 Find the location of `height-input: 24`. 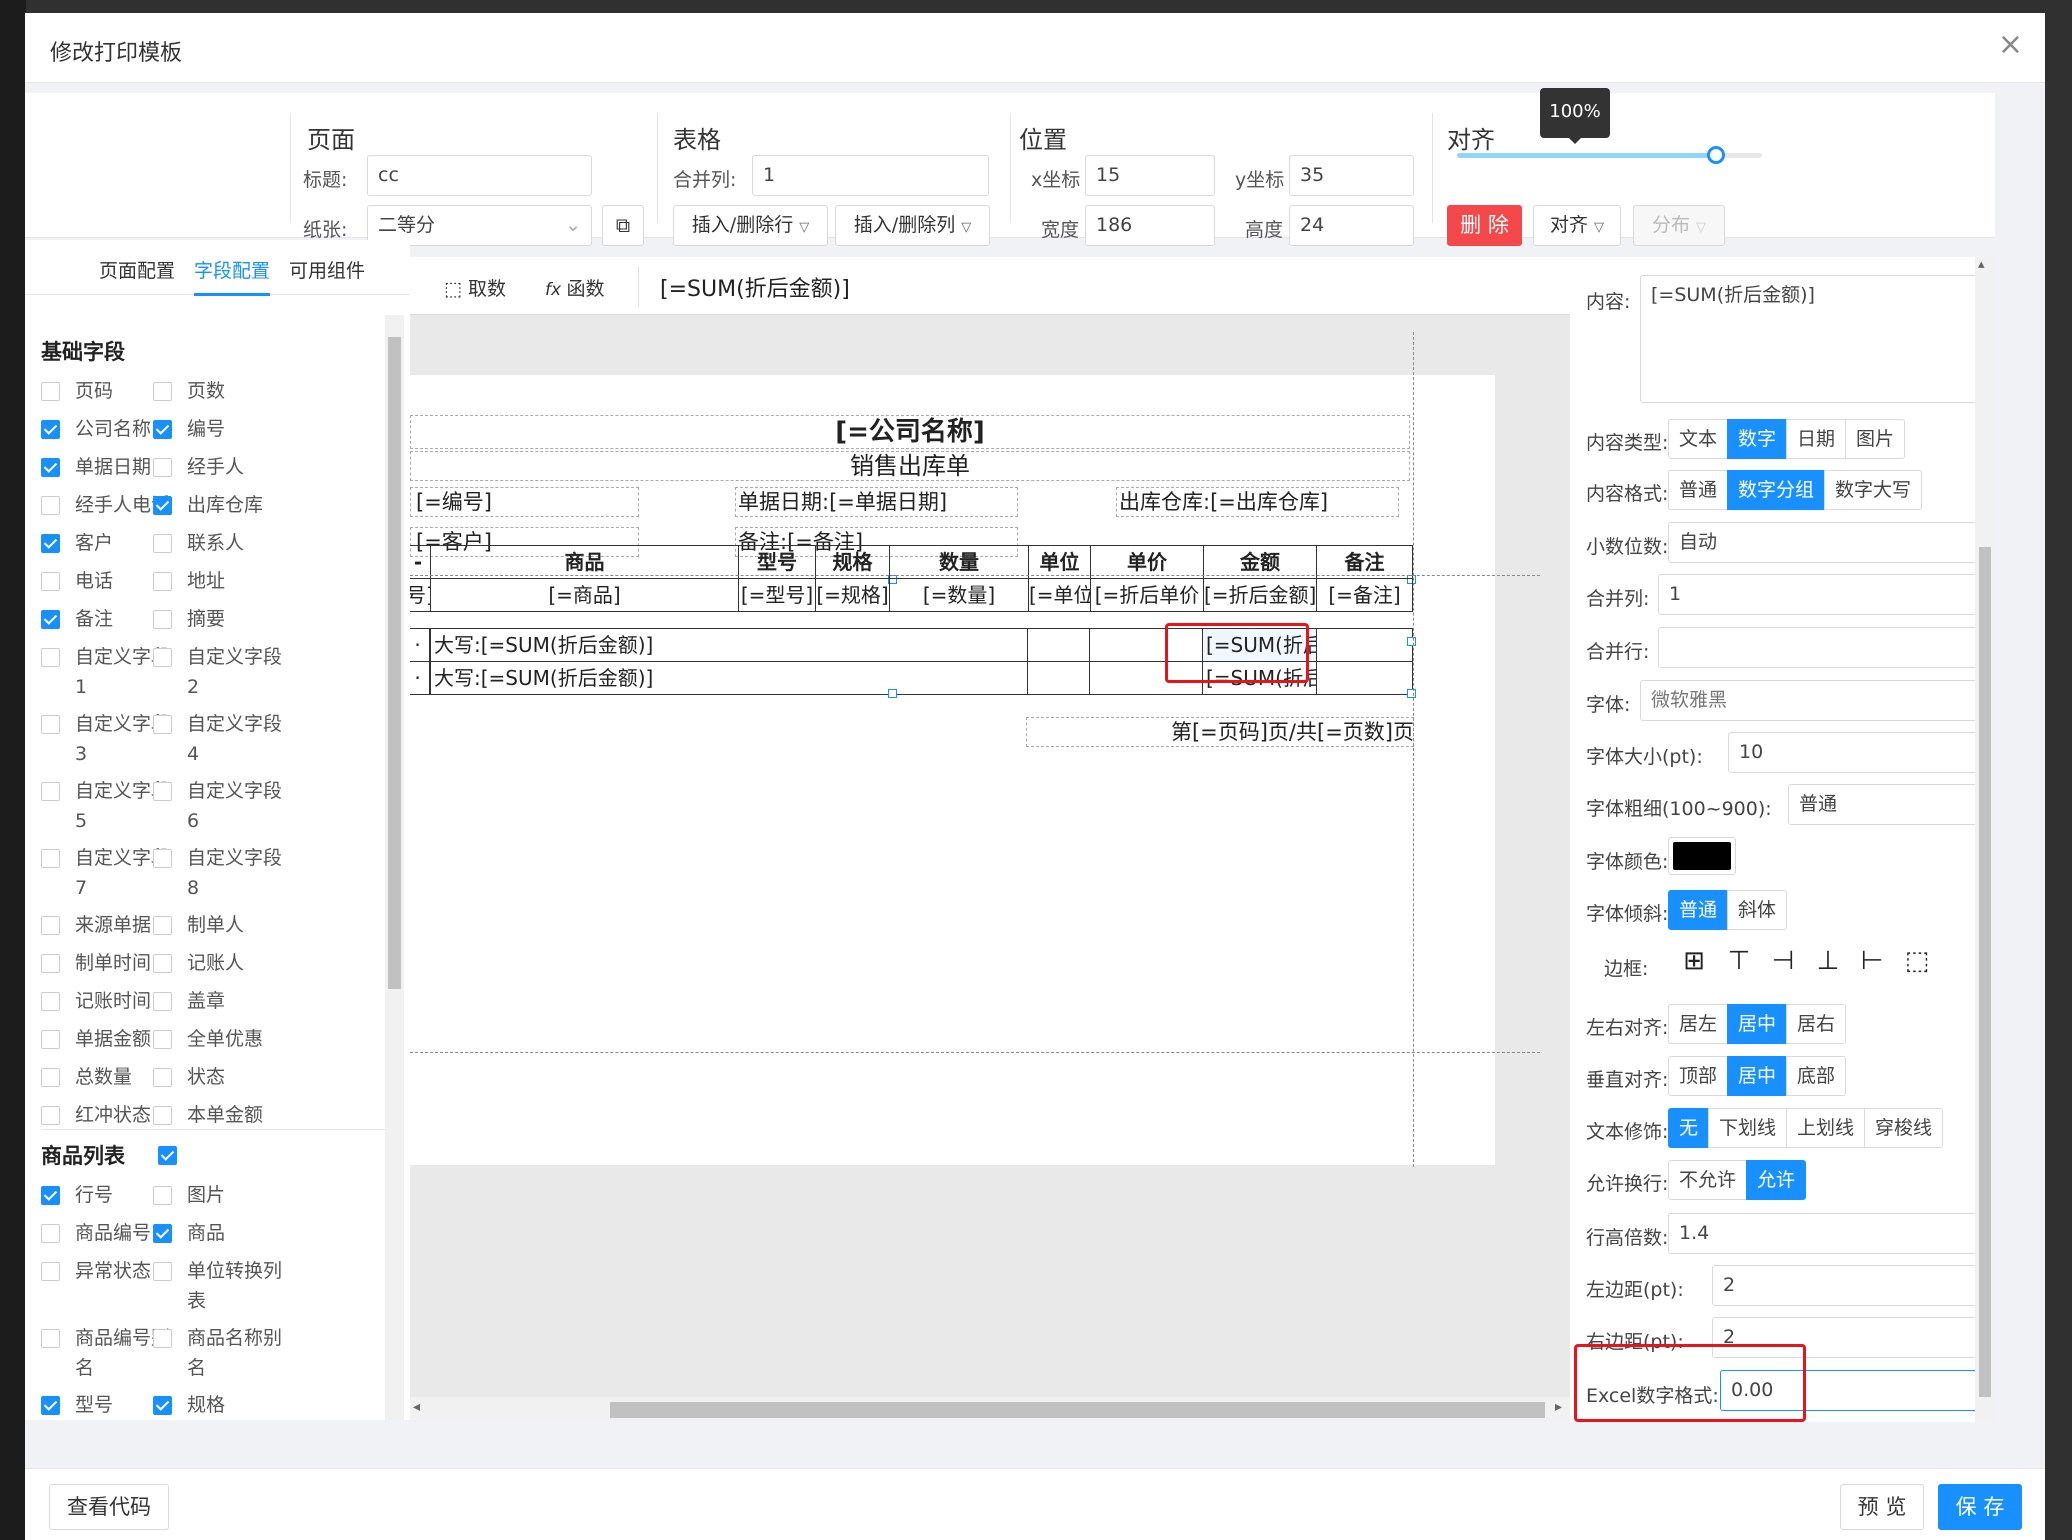

height-input: 24 is located at coordinates (1351, 225).